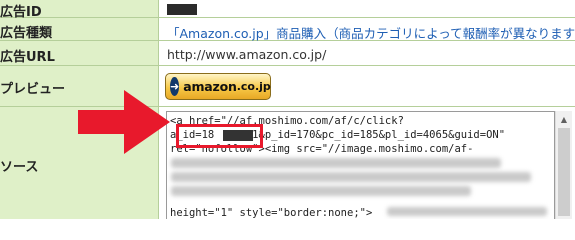  What do you see at coordinates (19, 167) in the screenshot?
I see `source-label: ソース` at bounding box center [19, 167].